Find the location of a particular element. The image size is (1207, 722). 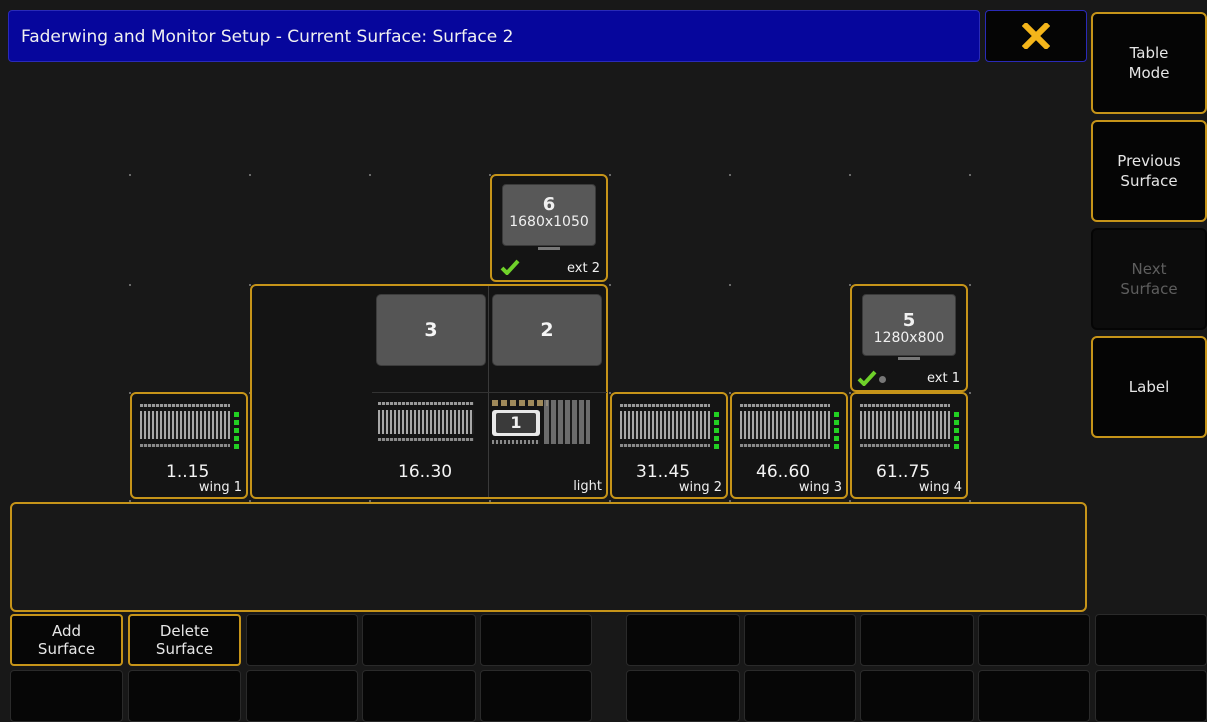

monitor-output-label: ext 1 is located at coordinates (943, 378).